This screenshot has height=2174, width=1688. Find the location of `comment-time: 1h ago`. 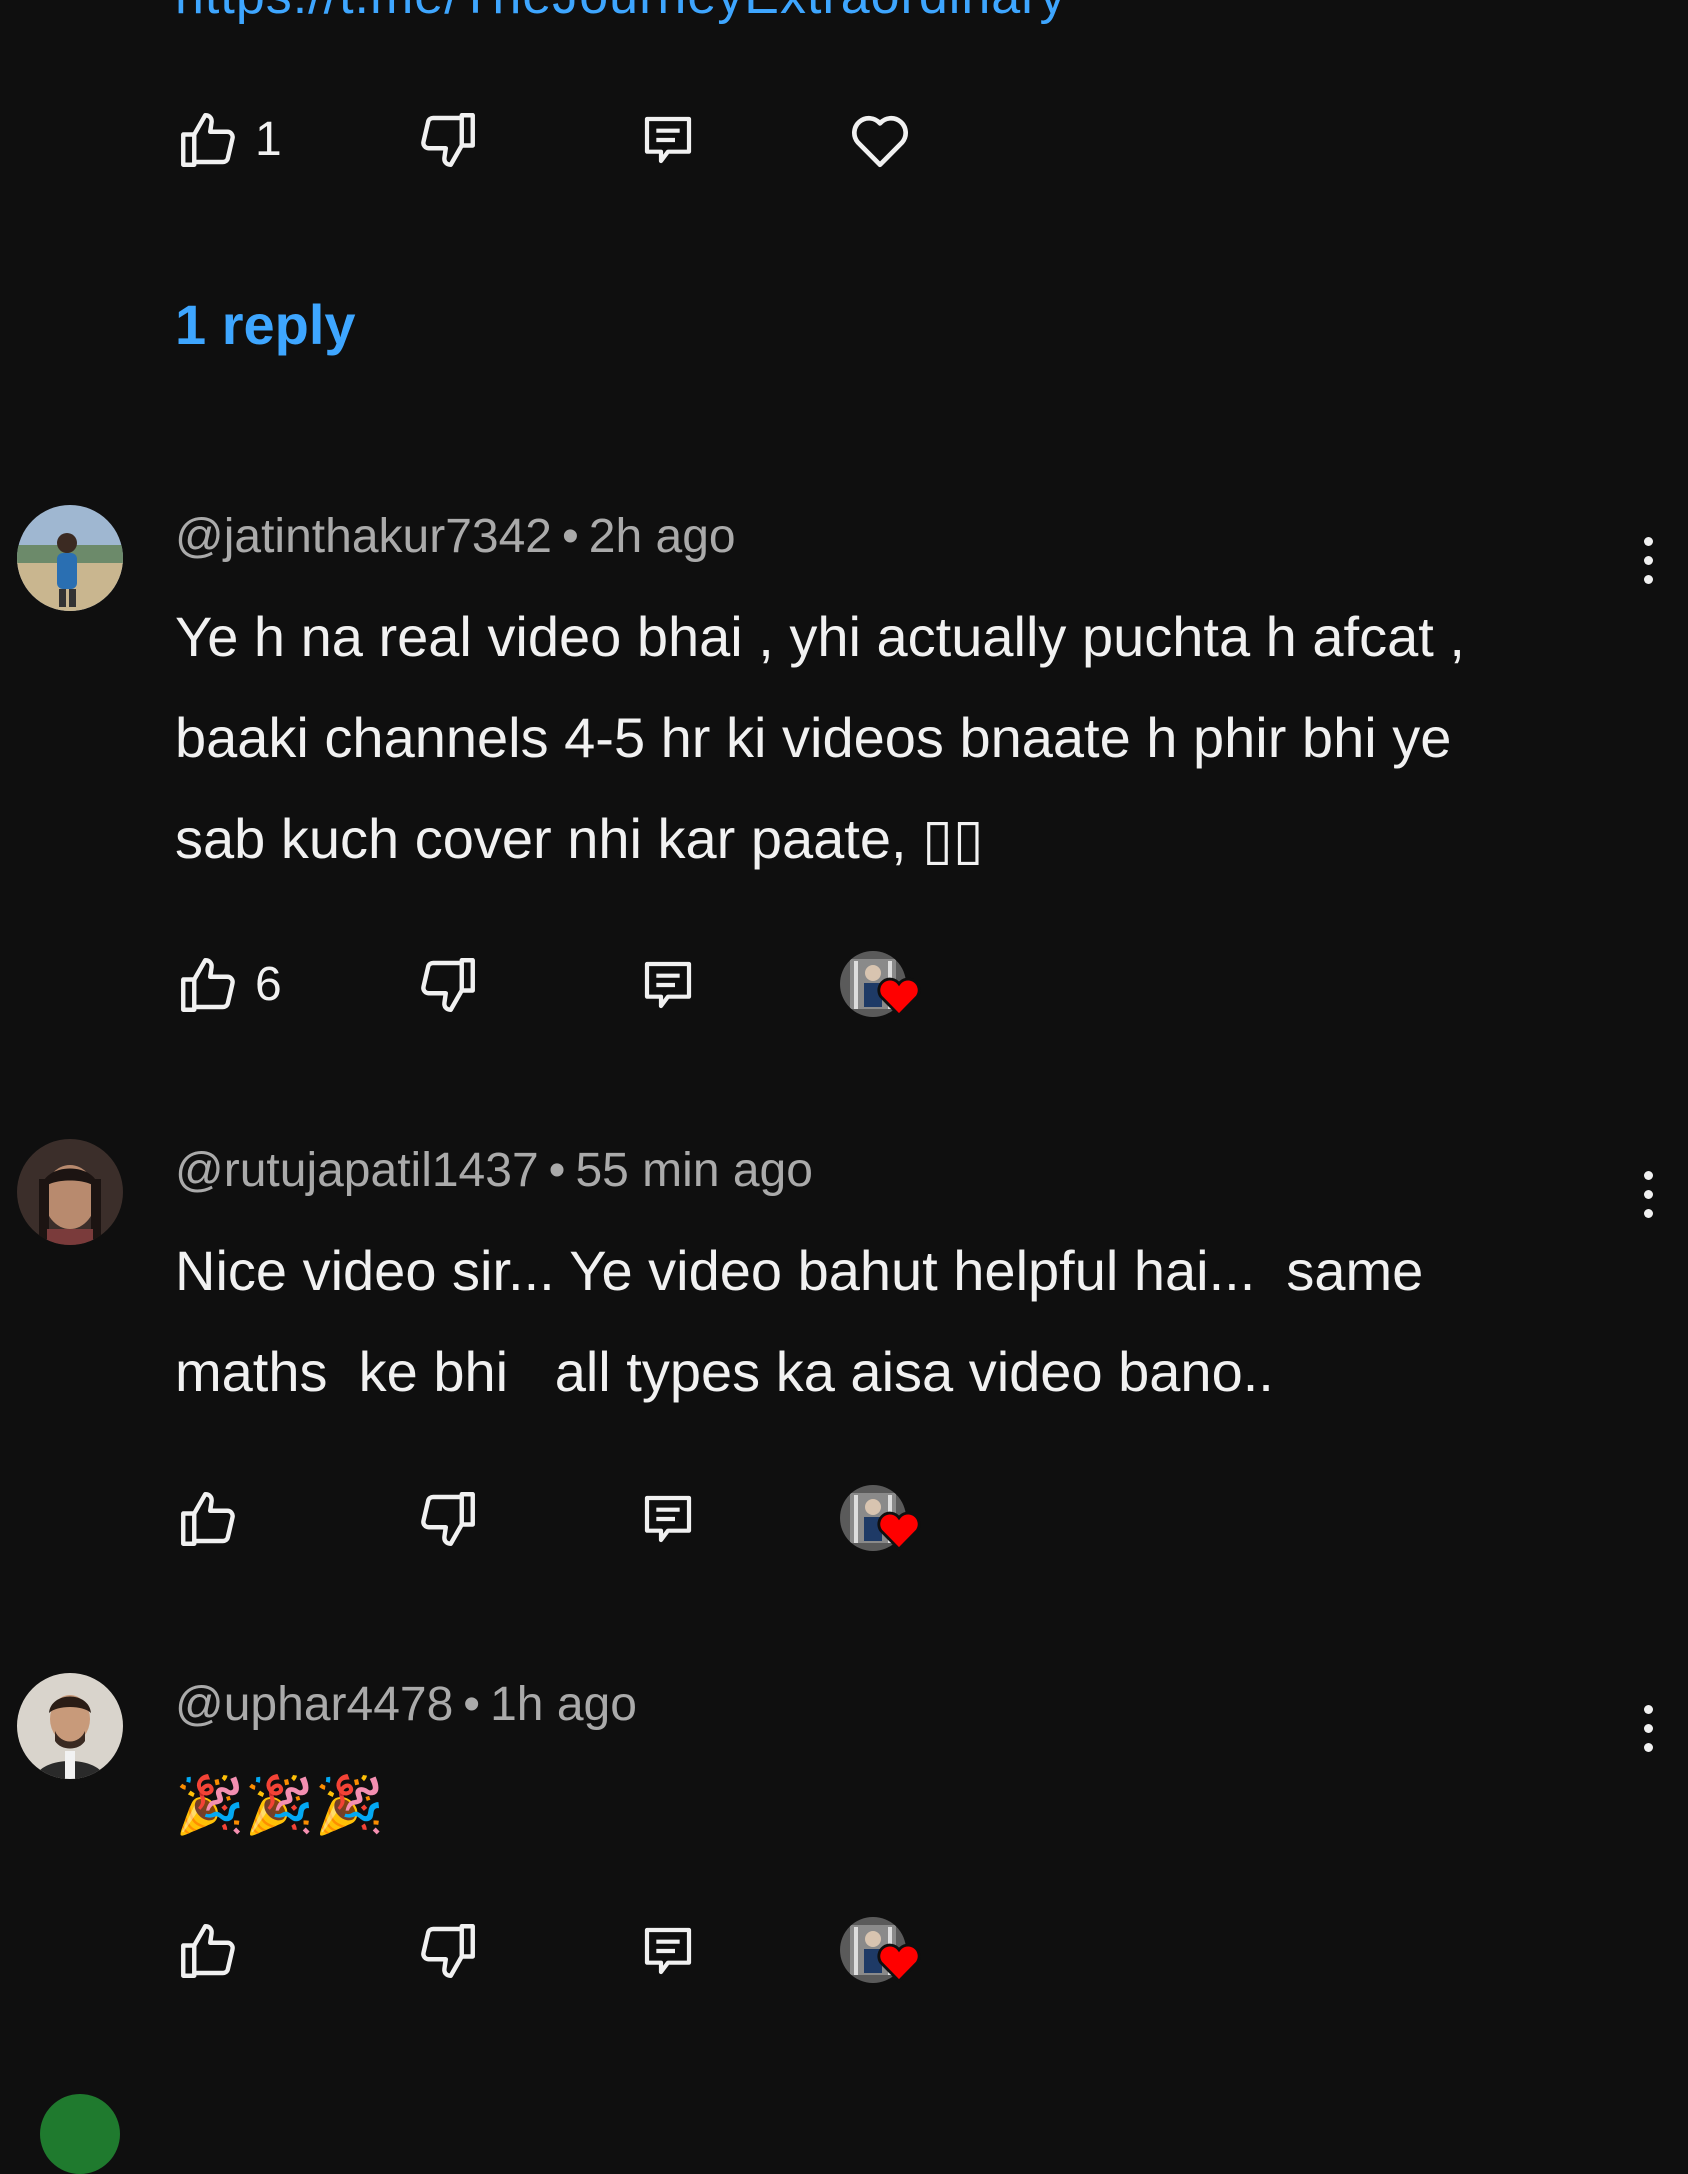

comment-time: 1h ago is located at coordinates (563, 1704).